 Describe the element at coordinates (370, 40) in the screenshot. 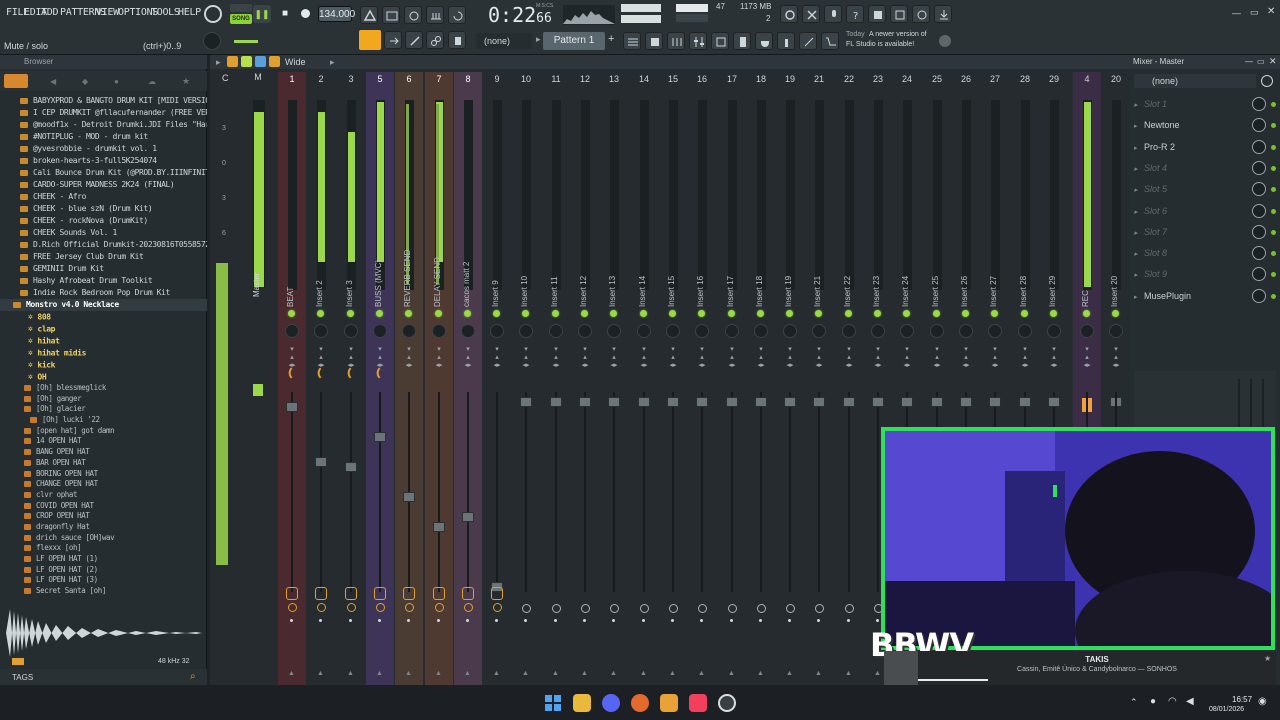

I see `snap-icon` at that location.